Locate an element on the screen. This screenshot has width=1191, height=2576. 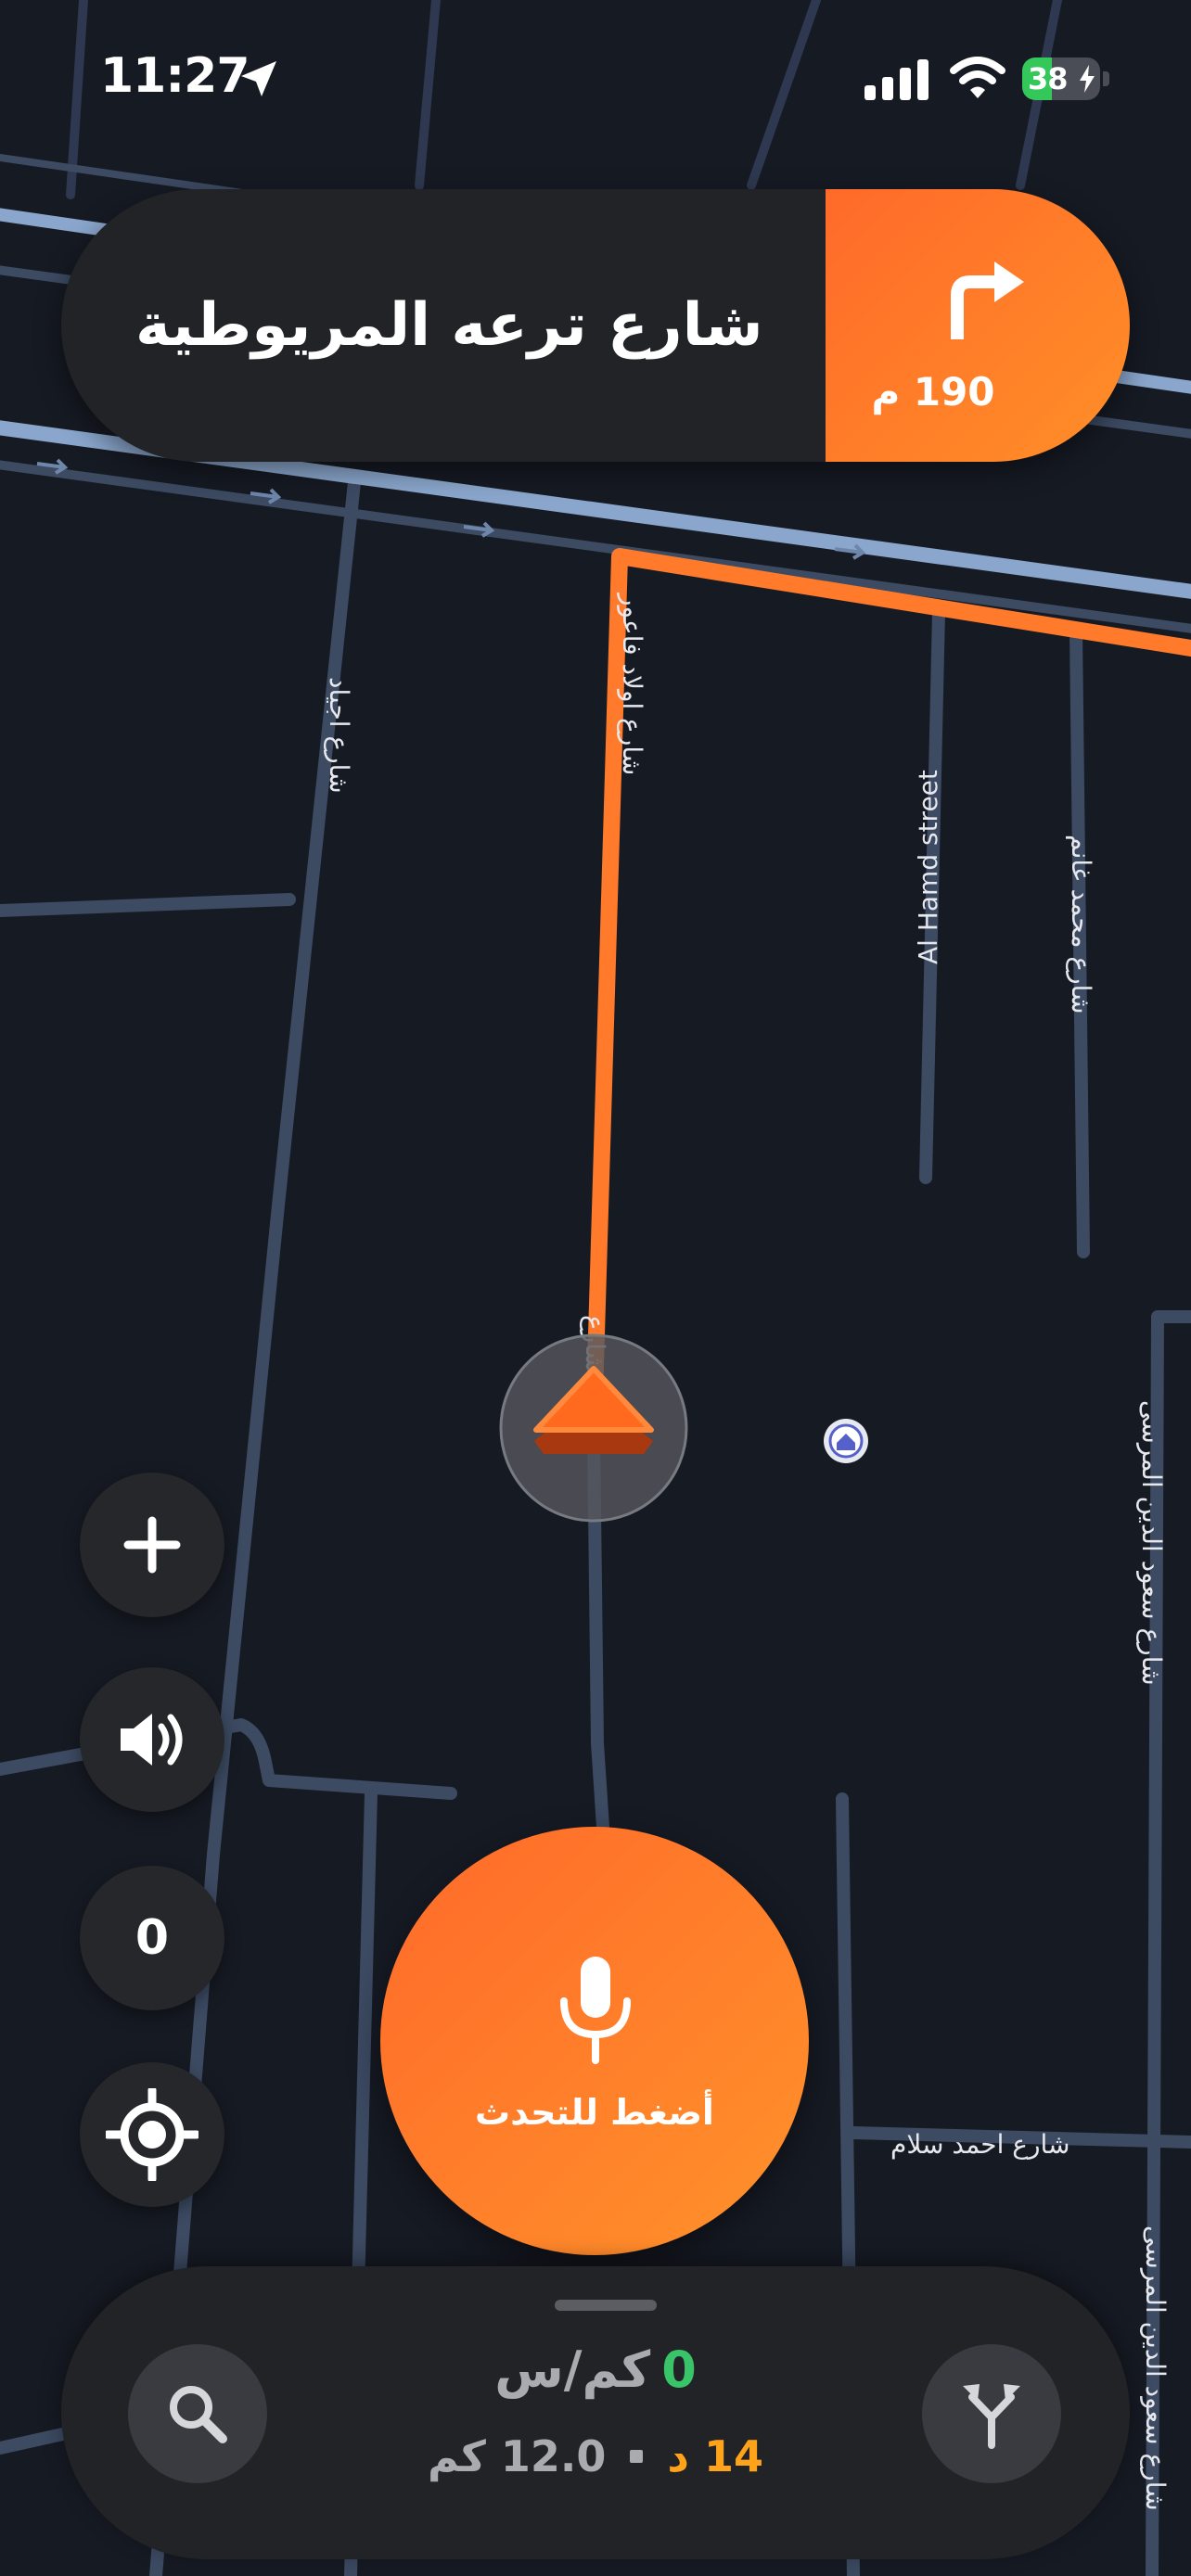
street-label-awlad-faour: شارع اولاد فاعور is located at coordinates (632, 683).